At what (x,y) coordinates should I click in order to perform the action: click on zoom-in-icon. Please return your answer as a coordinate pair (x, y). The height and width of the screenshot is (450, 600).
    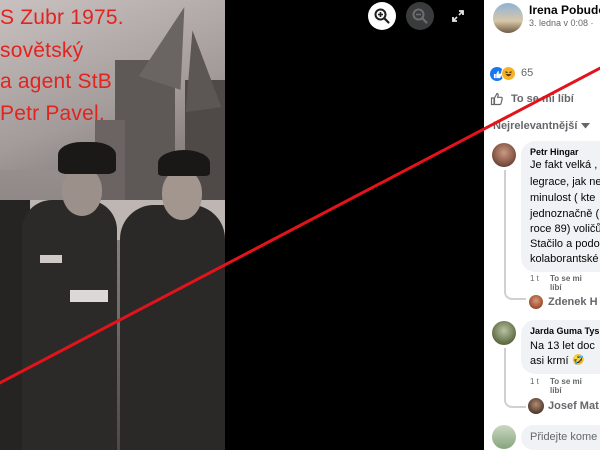
    Looking at the image, I should click on (382, 16).